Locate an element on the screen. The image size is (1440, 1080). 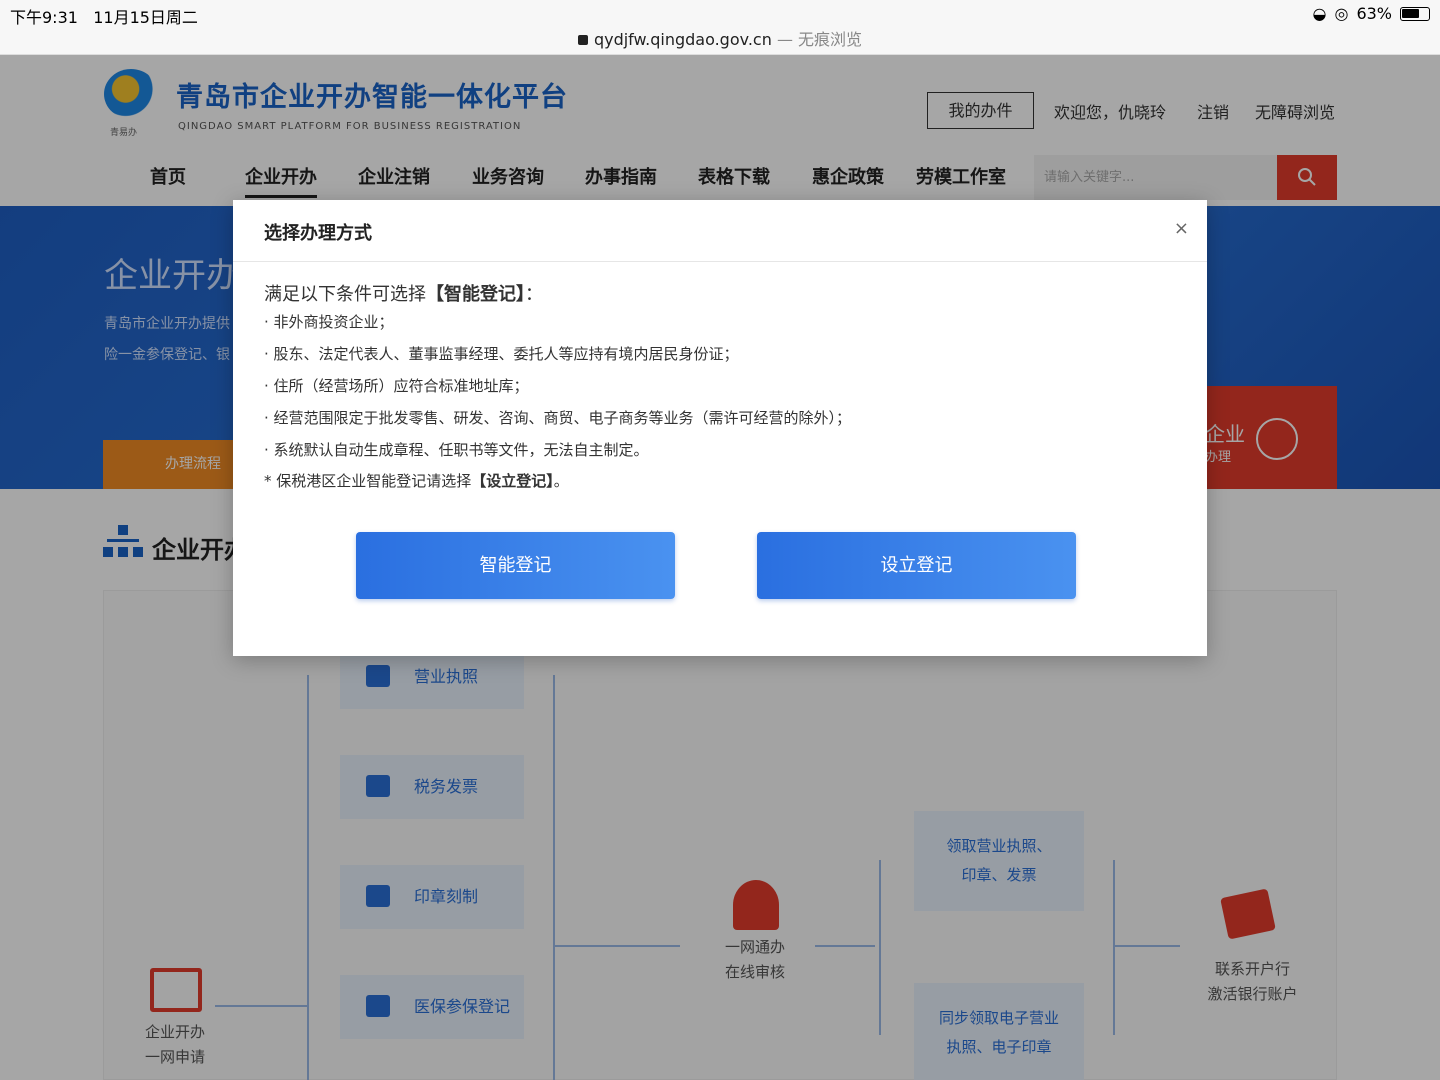
url-bar: qydjfw.qingdao.gov.cn — 无痕浏览 is located at coordinates (720, 38).